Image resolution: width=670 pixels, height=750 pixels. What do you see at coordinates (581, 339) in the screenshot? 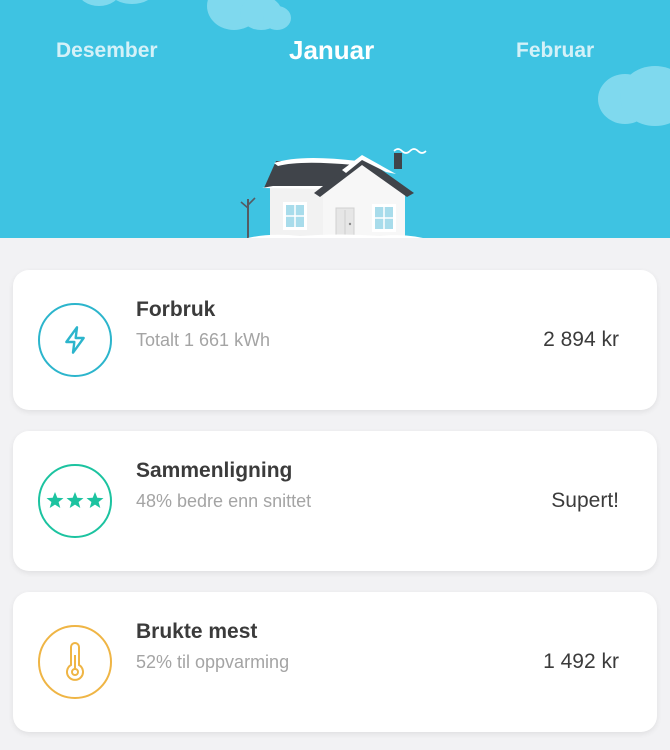
I see `card-value: 2 894 kr` at bounding box center [581, 339].